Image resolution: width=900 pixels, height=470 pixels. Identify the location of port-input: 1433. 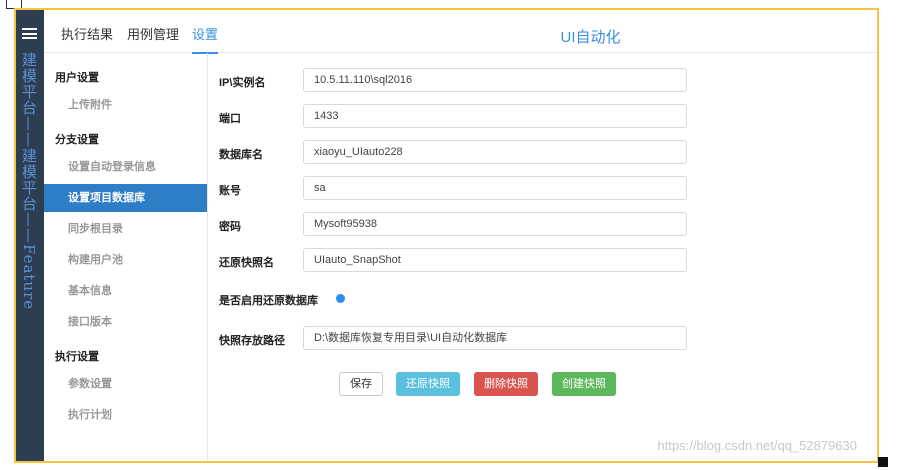
(495, 116).